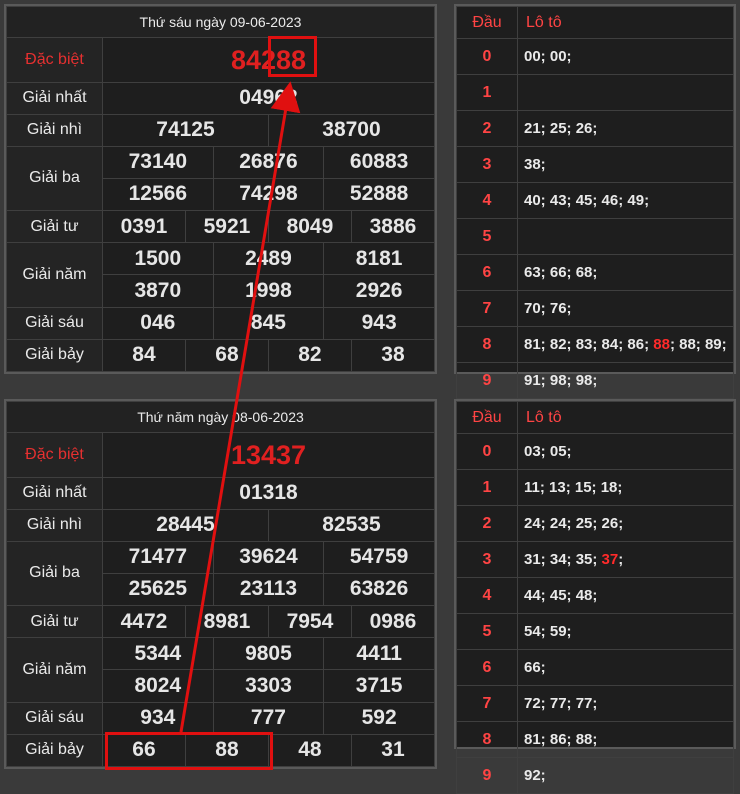 This screenshot has height=794, width=740. Describe the element at coordinates (268, 323) in the screenshot. I see `sixth-prize-number: 845` at that location.